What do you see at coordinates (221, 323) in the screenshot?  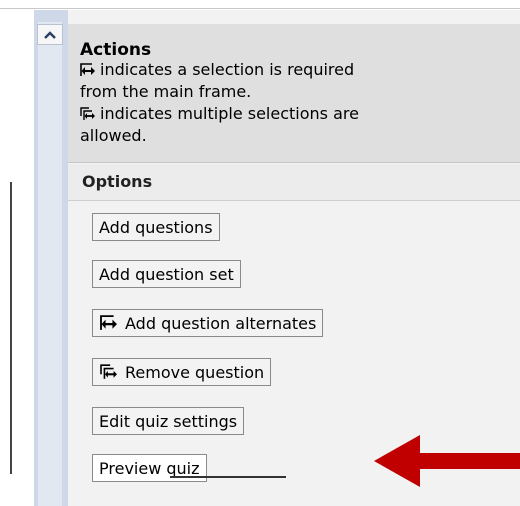 I see `button-label: Add question alternates` at bounding box center [221, 323].